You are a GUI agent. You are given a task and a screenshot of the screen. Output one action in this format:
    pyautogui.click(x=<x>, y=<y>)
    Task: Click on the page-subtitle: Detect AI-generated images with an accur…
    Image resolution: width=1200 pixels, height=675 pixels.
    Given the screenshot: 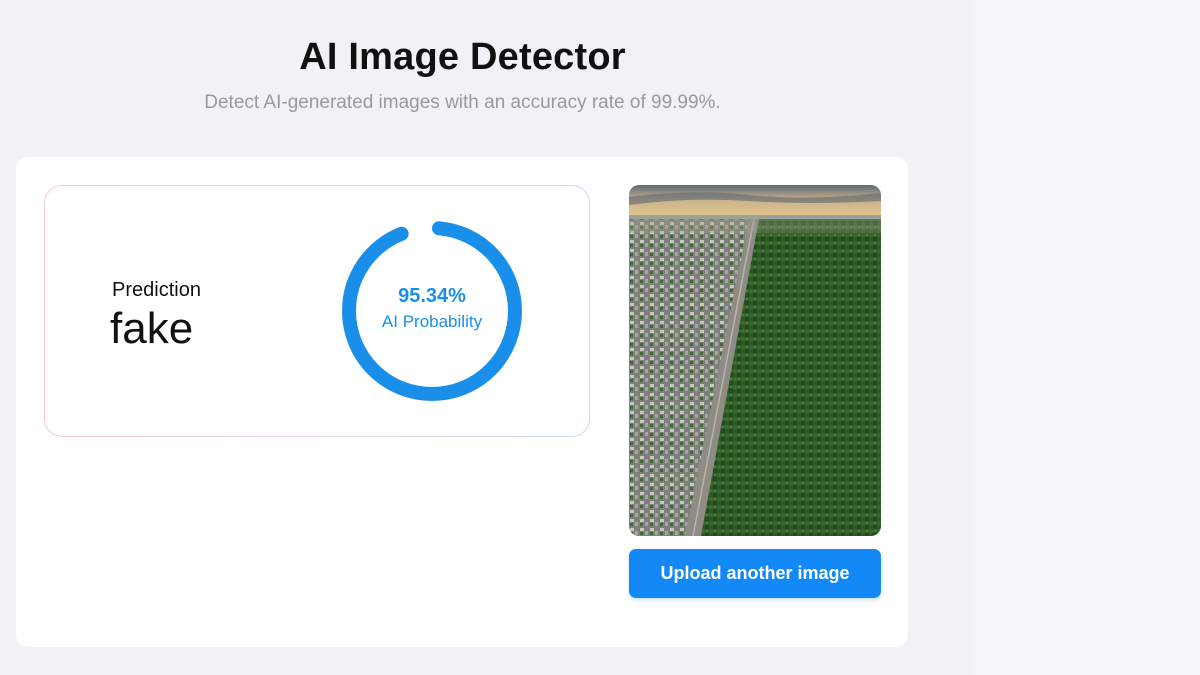 What is the action you would take?
    pyautogui.click(x=462, y=102)
    